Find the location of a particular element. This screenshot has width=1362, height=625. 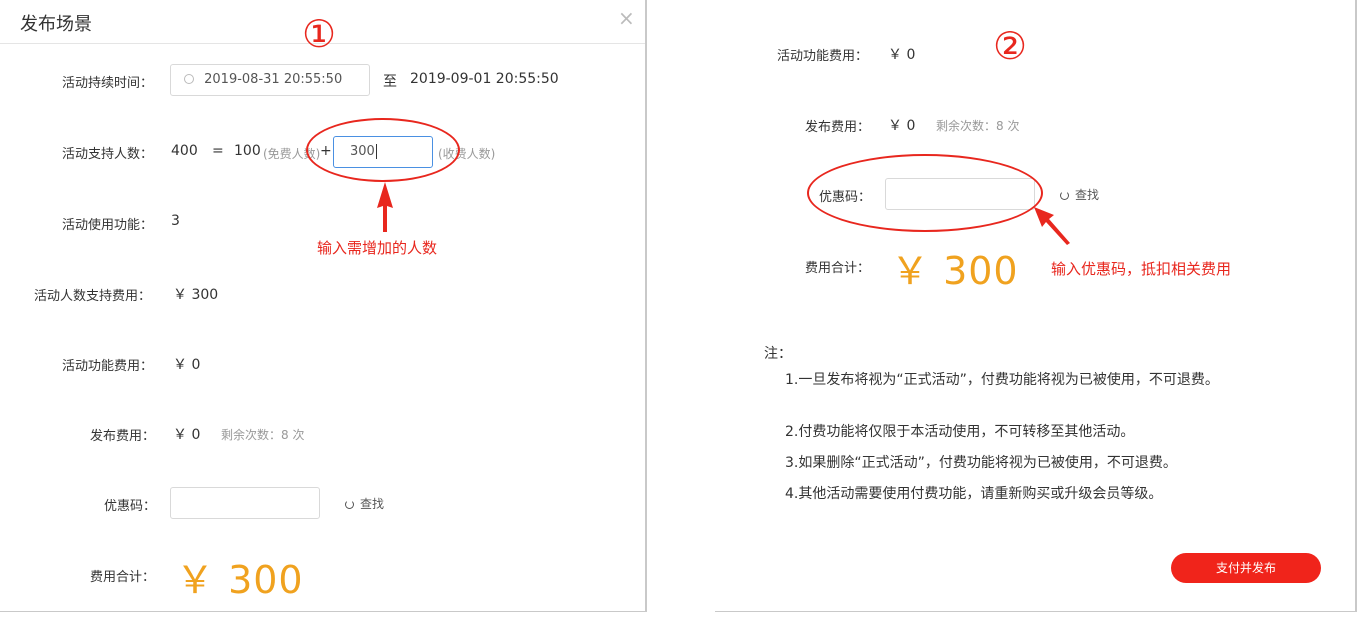

capacity-label: 活动支持人数： is located at coordinates (108, 154).